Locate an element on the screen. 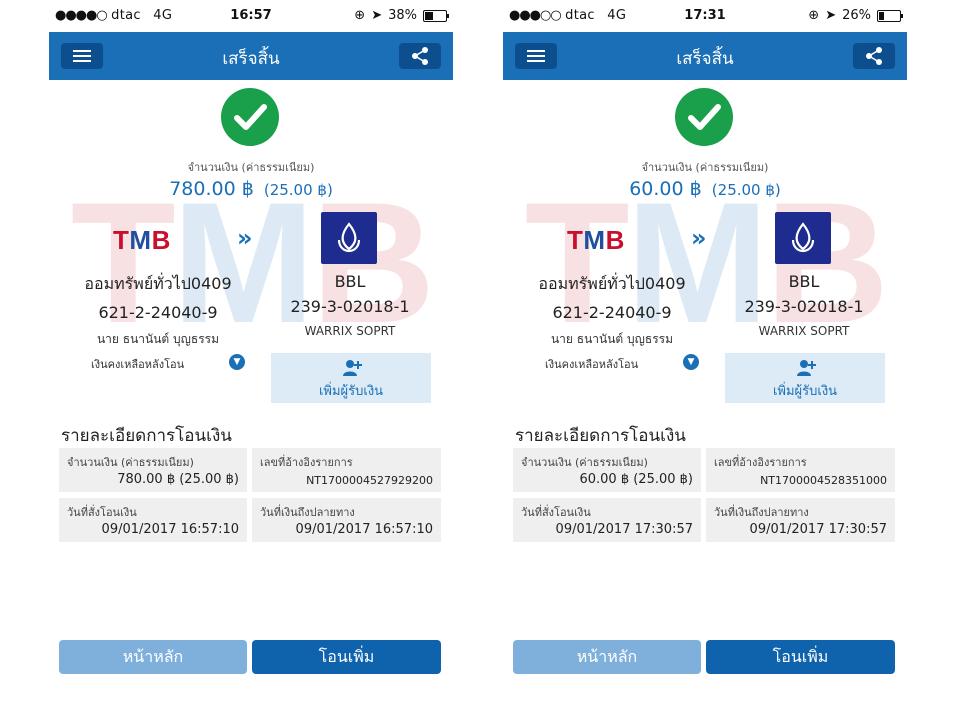  status-right: ⊕ ➤ 26% is located at coordinates (855, 15).